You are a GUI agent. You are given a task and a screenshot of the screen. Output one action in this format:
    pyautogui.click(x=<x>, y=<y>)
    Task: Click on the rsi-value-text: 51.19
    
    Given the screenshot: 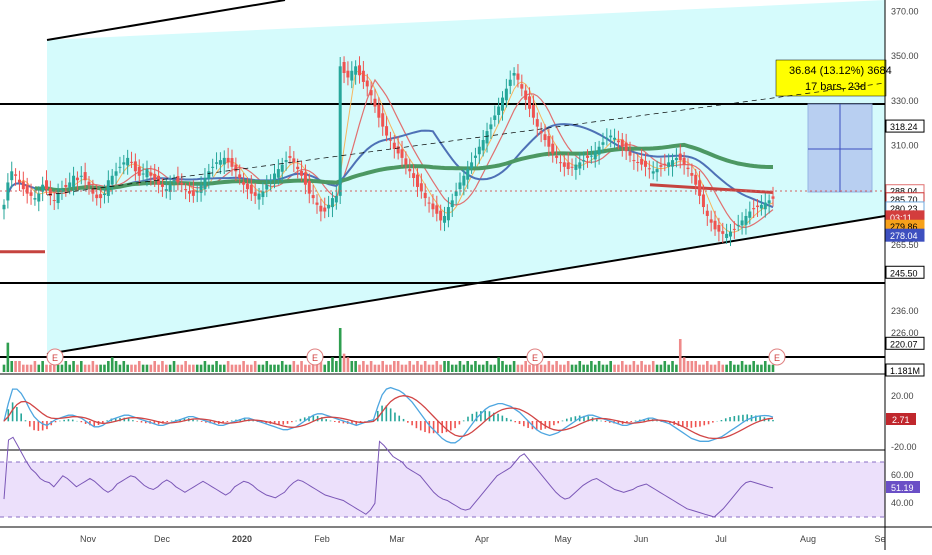 What is the action you would take?
    pyautogui.click(x=902, y=488)
    